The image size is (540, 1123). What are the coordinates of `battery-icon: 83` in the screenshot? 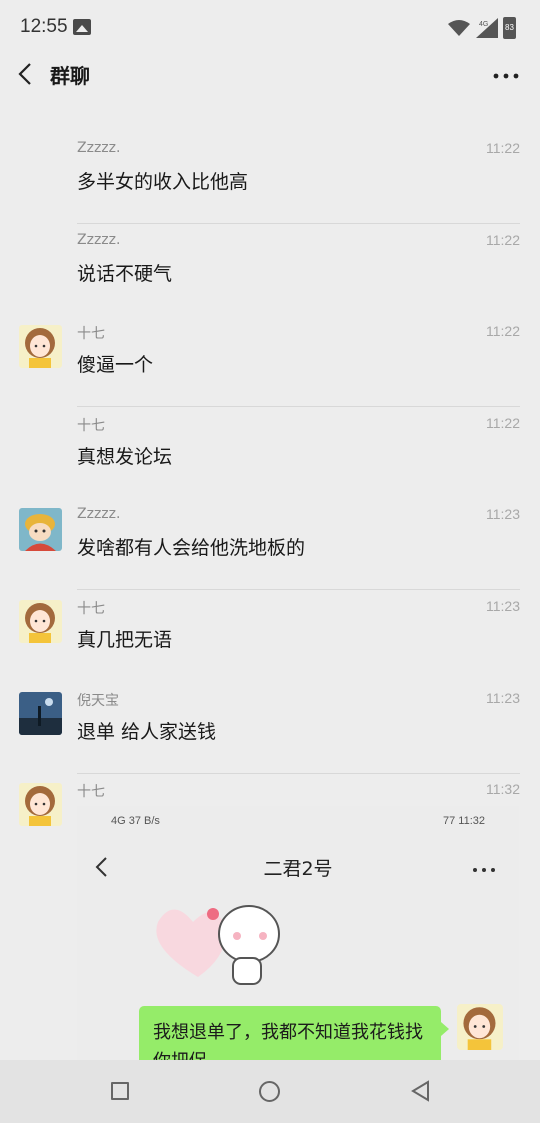 It's located at (509, 28).